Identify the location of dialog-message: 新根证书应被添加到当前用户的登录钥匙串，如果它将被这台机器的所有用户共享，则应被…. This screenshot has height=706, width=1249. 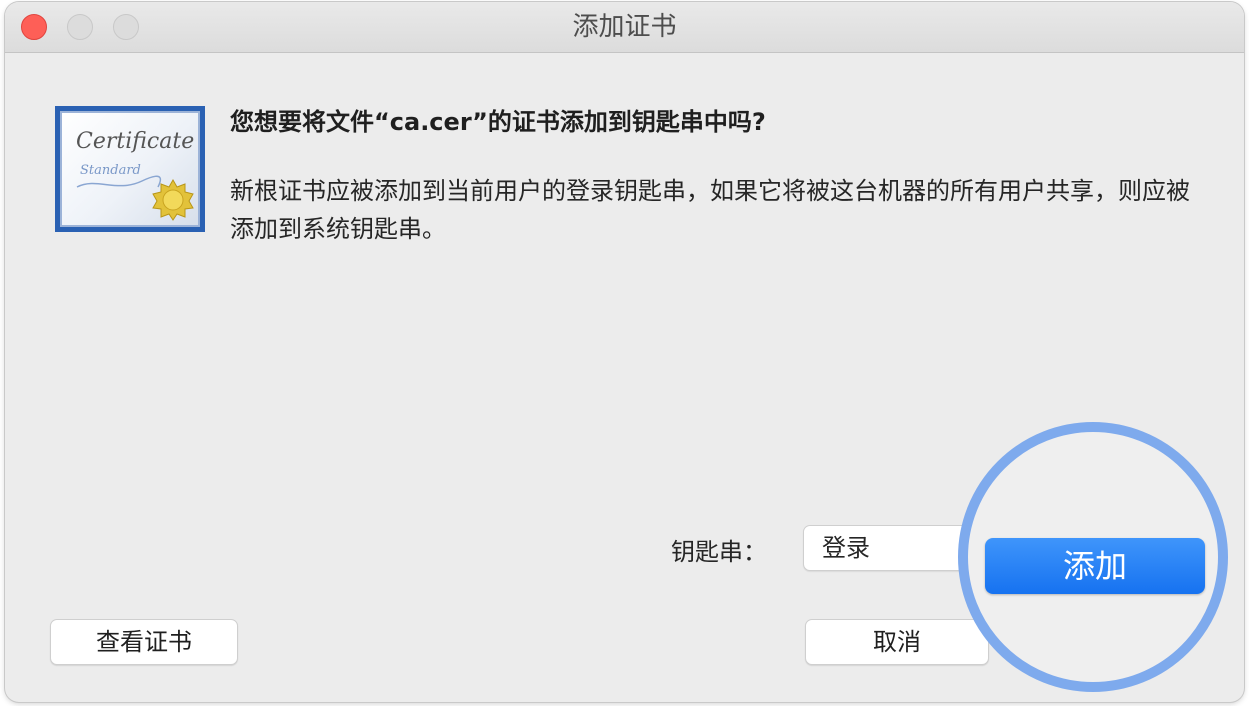
(710, 210).